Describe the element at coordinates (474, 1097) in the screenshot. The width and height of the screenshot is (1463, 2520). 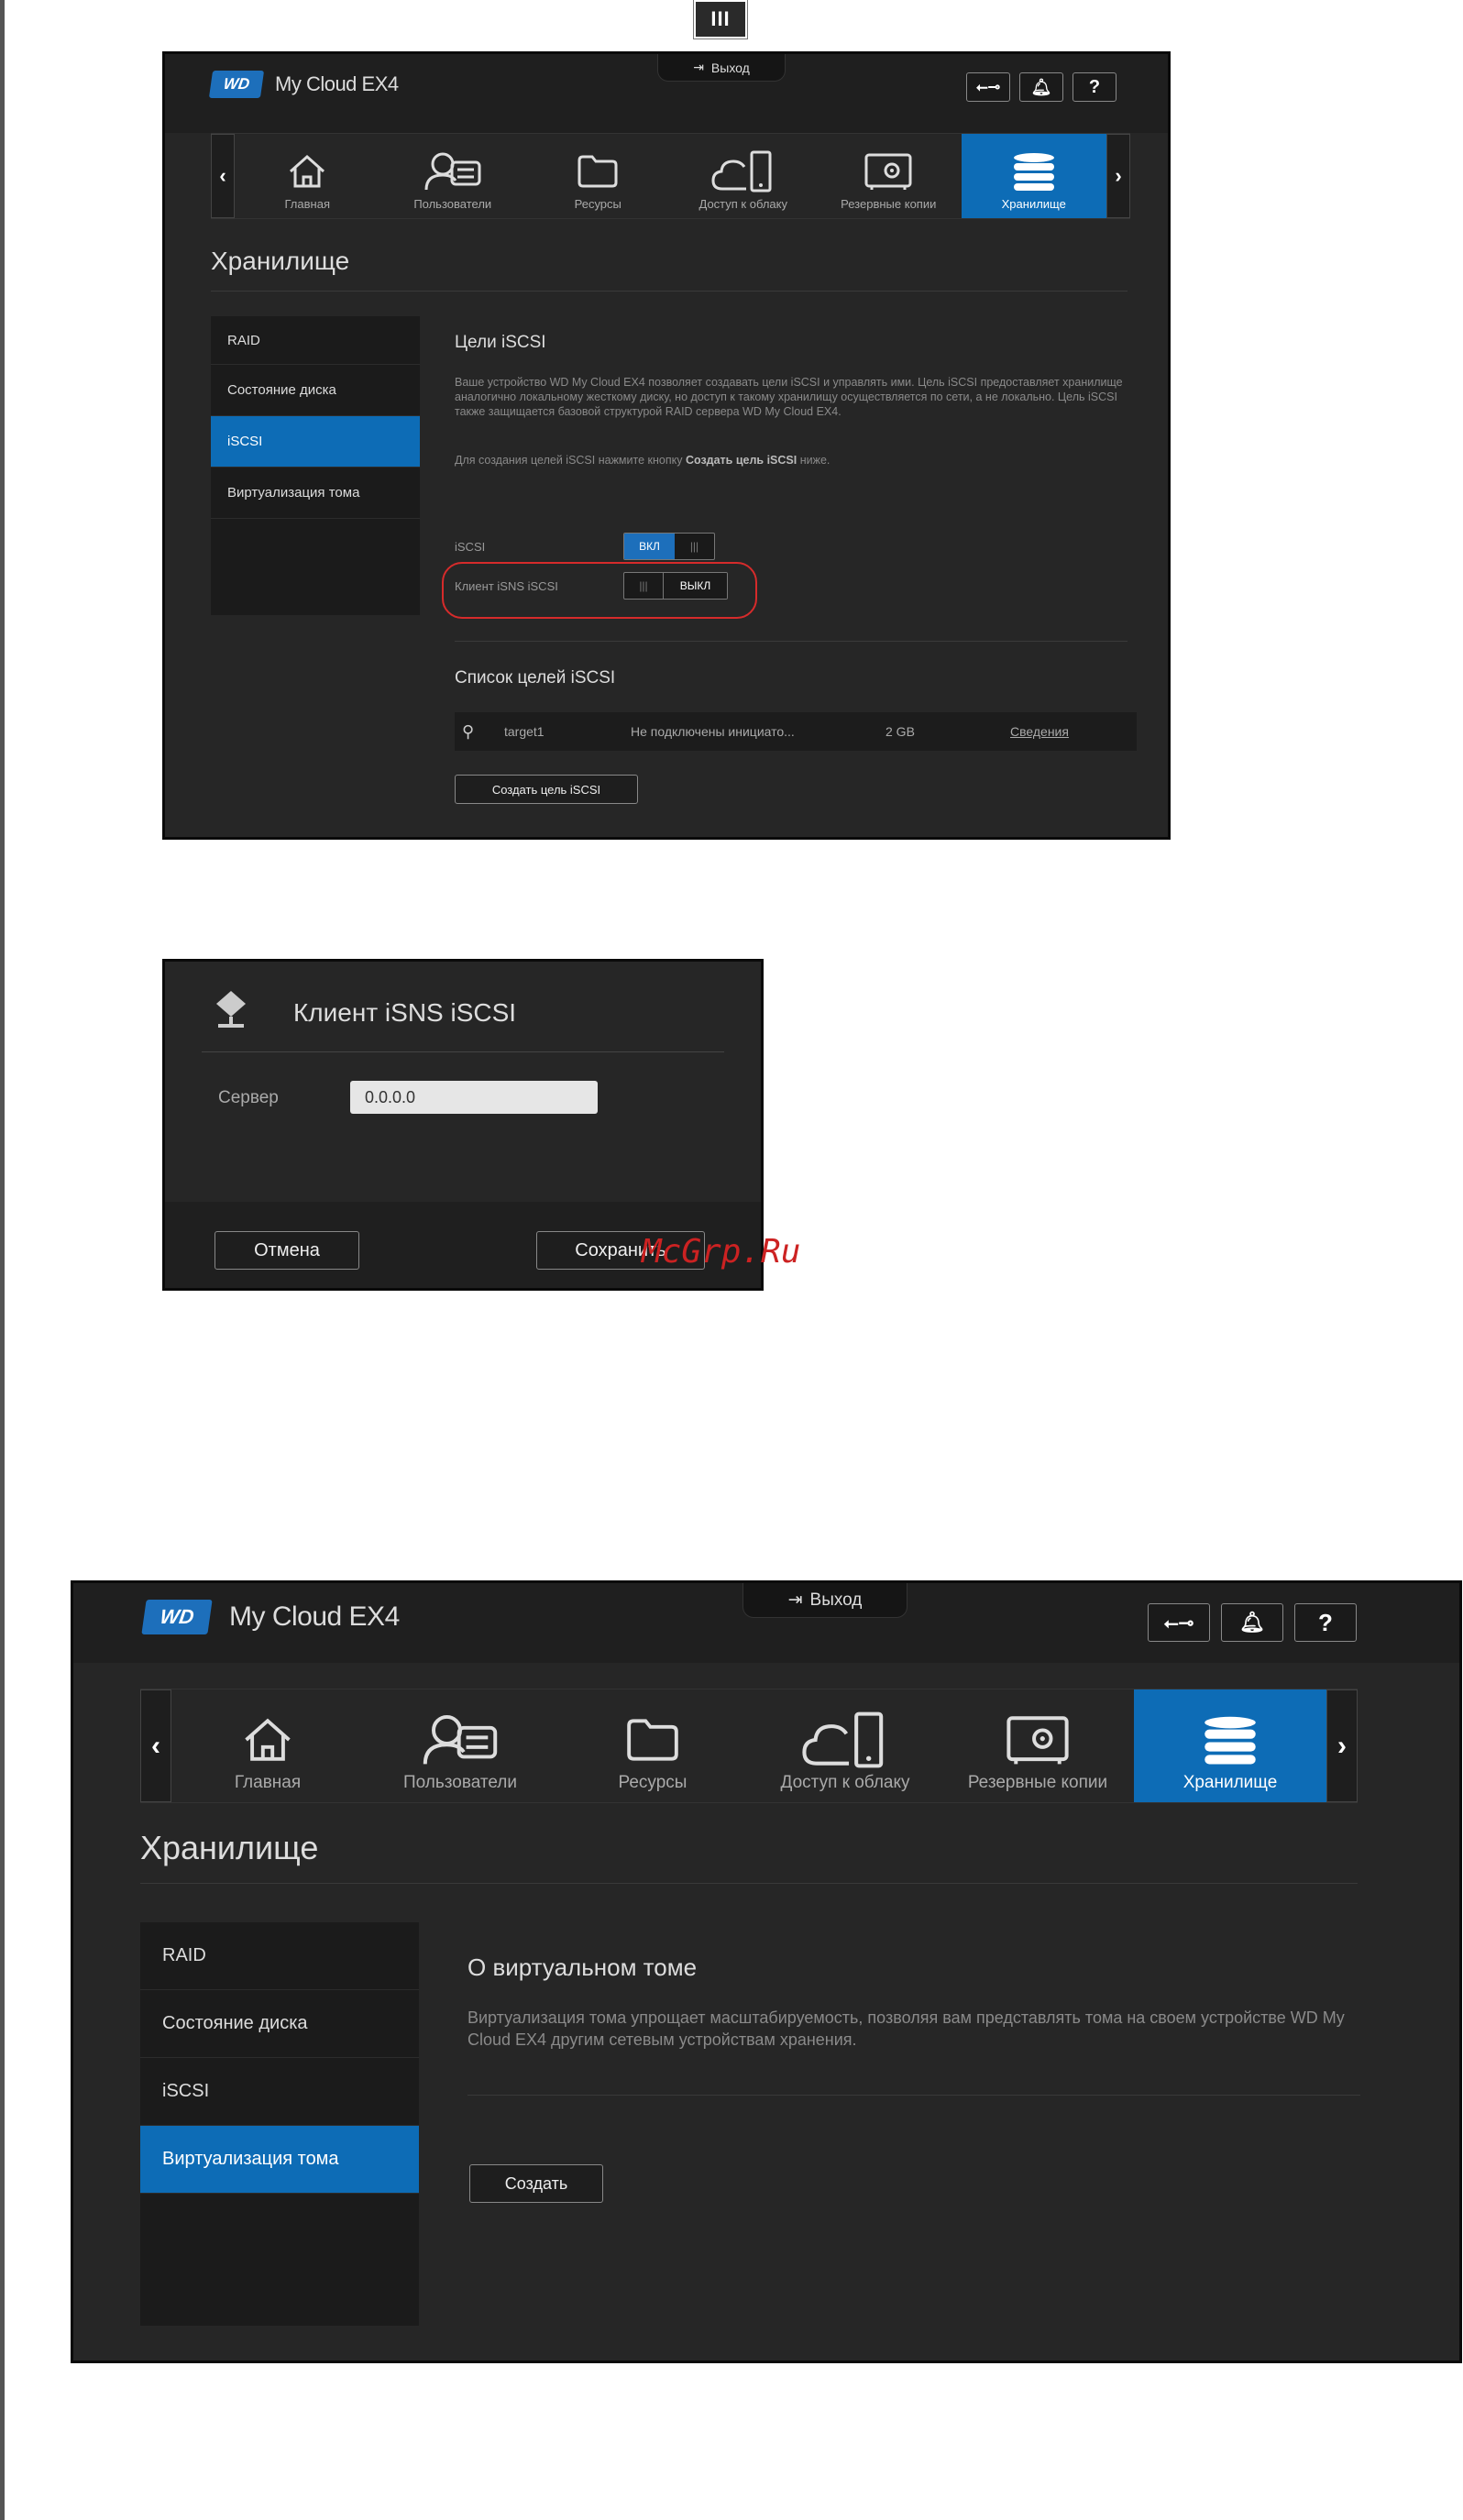
I see `server-input` at that location.